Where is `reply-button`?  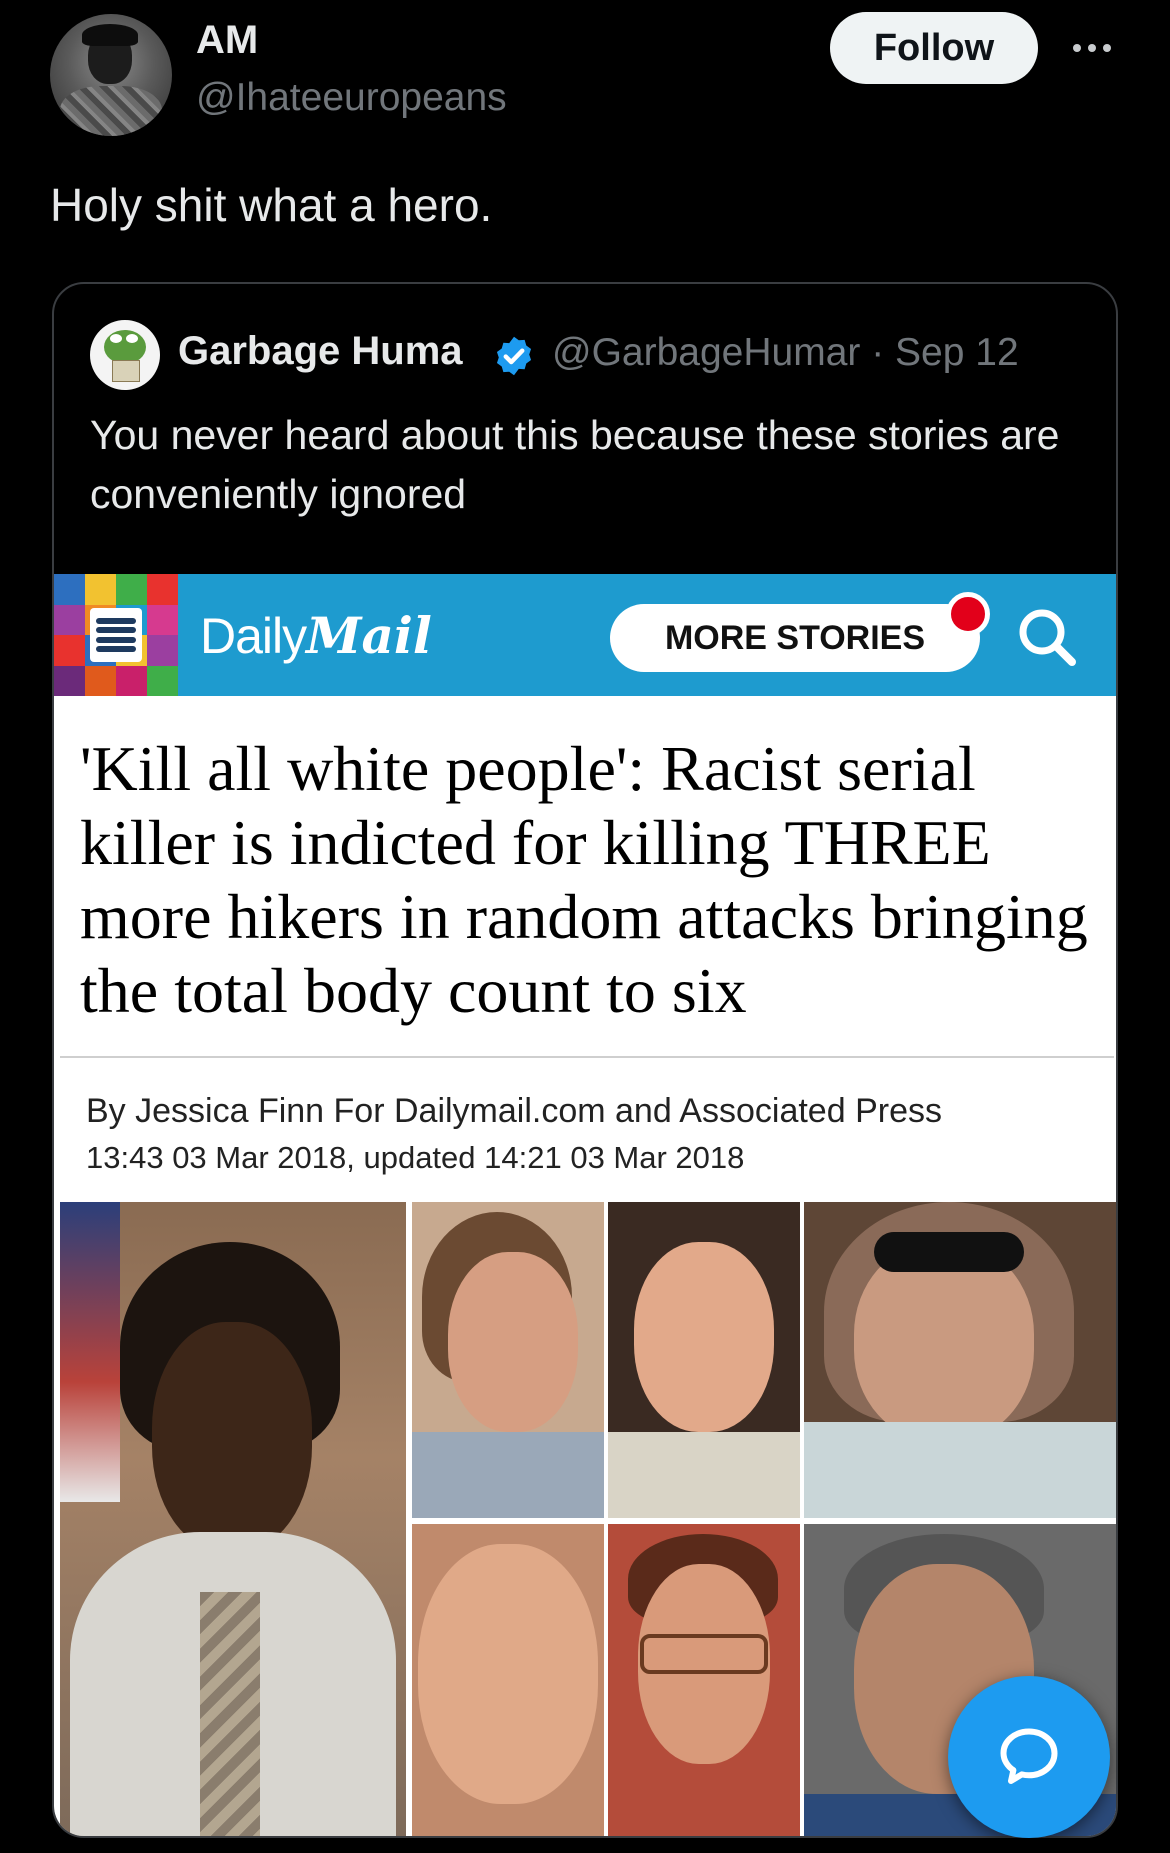
reply-button is located at coordinates (1029, 1757).